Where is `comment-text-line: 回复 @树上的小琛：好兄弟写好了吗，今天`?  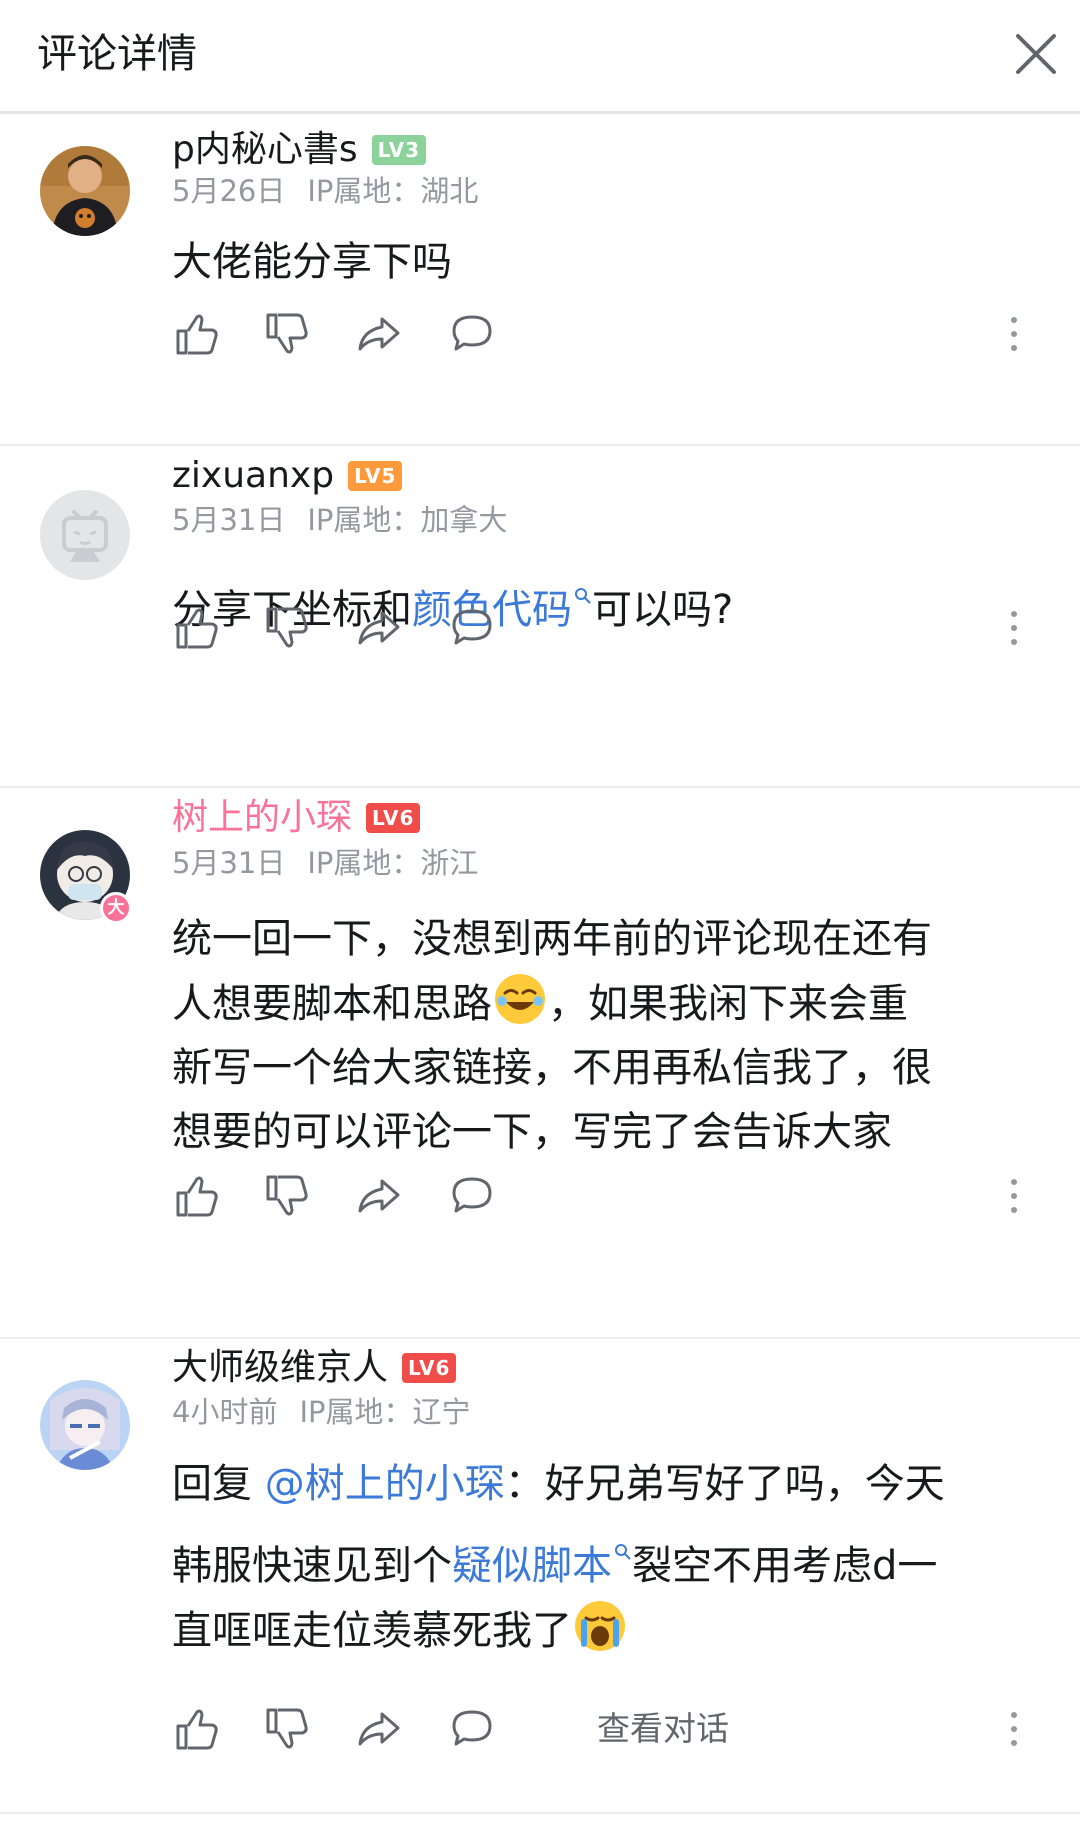 comment-text-line: 回复 @树上的小琛：好兄弟写好了吗，今天 is located at coordinates (612, 1484).